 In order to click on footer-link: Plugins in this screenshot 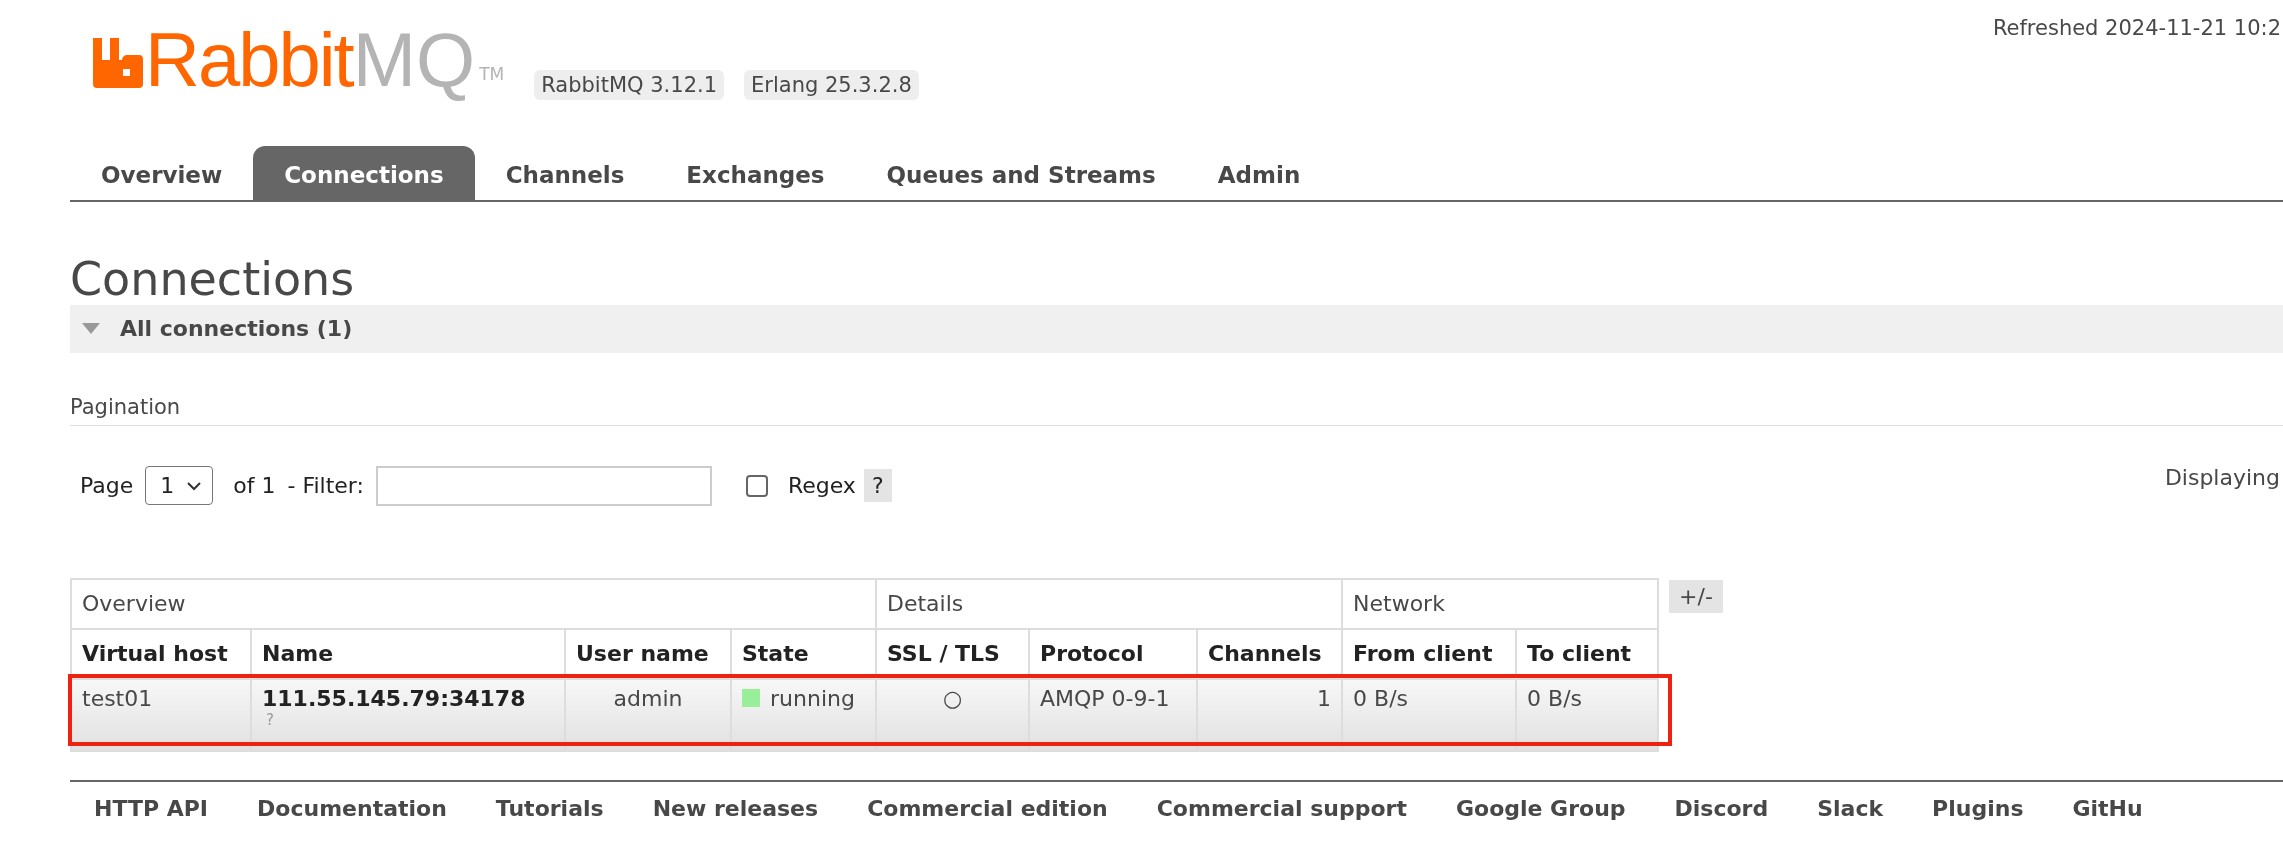, I will do `click(1978, 808)`.